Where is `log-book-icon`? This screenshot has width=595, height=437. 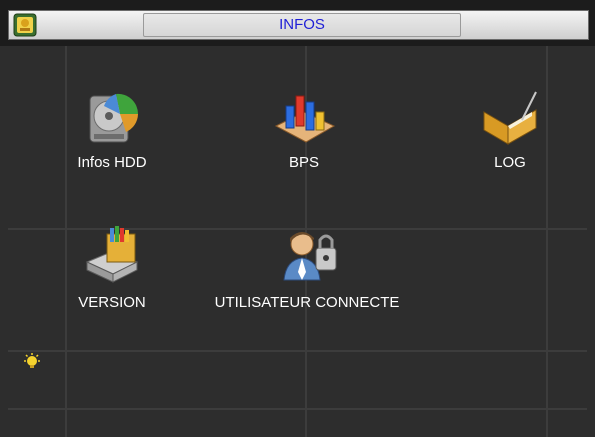
log-book-icon is located at coordinates (510, 118).